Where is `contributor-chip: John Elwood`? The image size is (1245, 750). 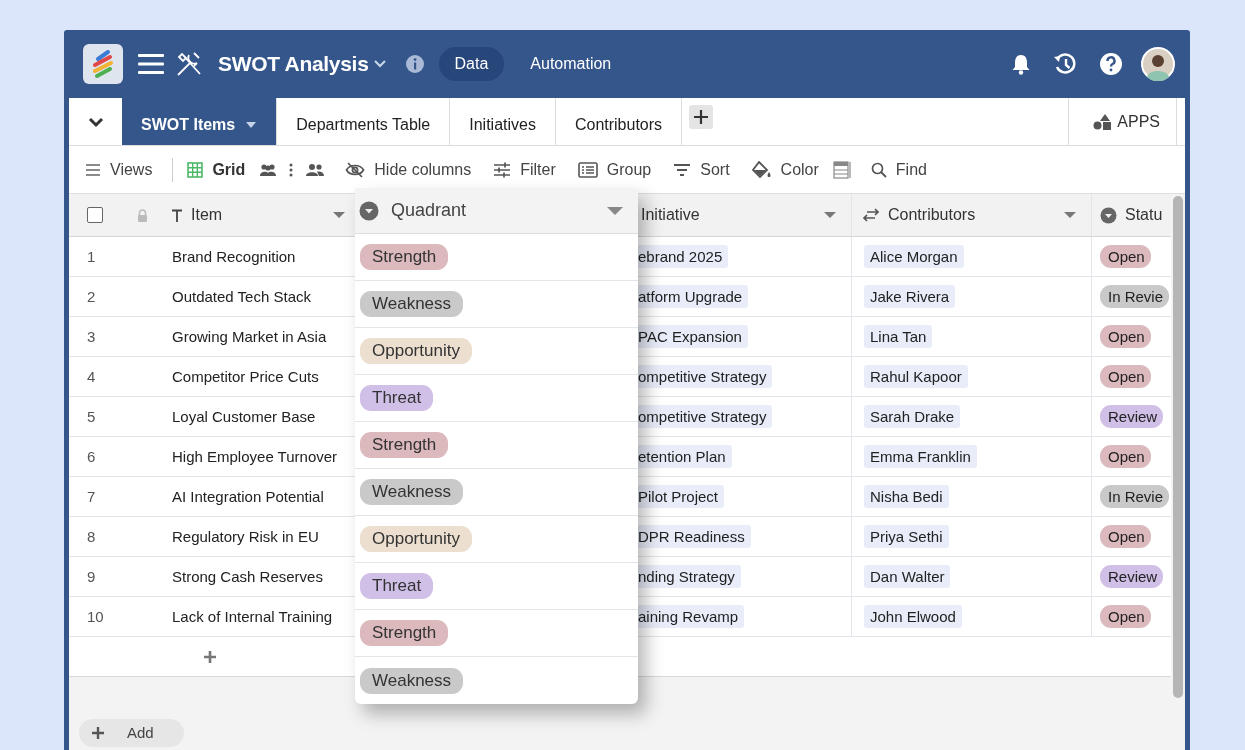
contributor-chip: John Elwood is located at coordinates (913, 616).